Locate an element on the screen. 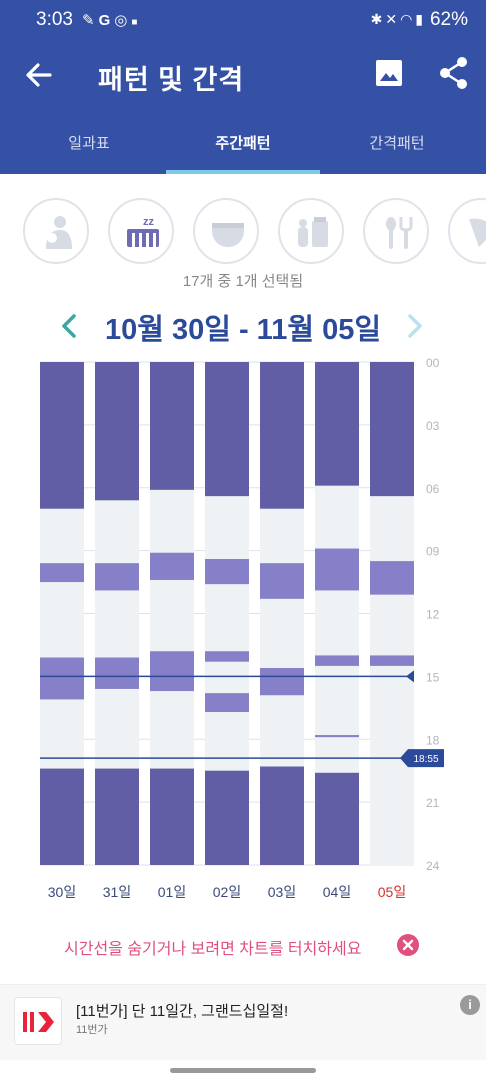 The height and width of the screenshot is (1080, 486). g-icon: G is located at coordinates (106, 20).